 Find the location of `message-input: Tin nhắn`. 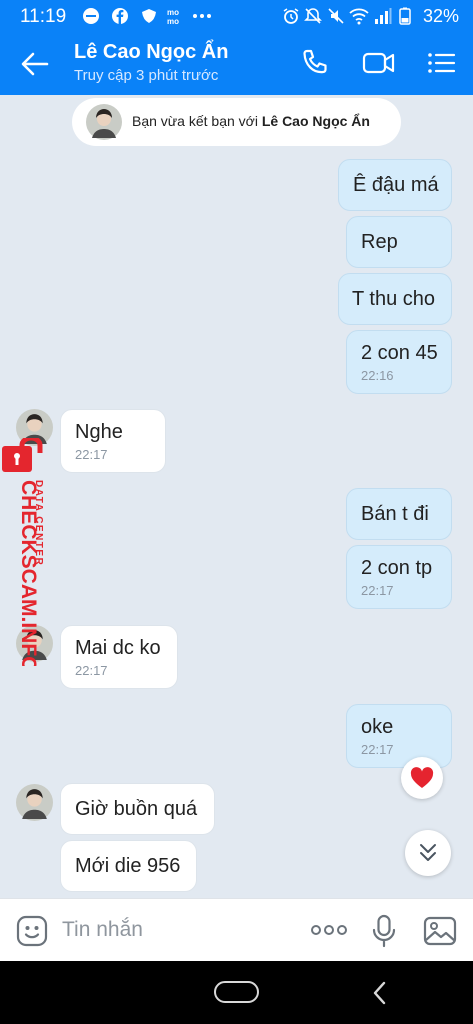

message-input: Tin nhắn is located at coordinates (102, 930).